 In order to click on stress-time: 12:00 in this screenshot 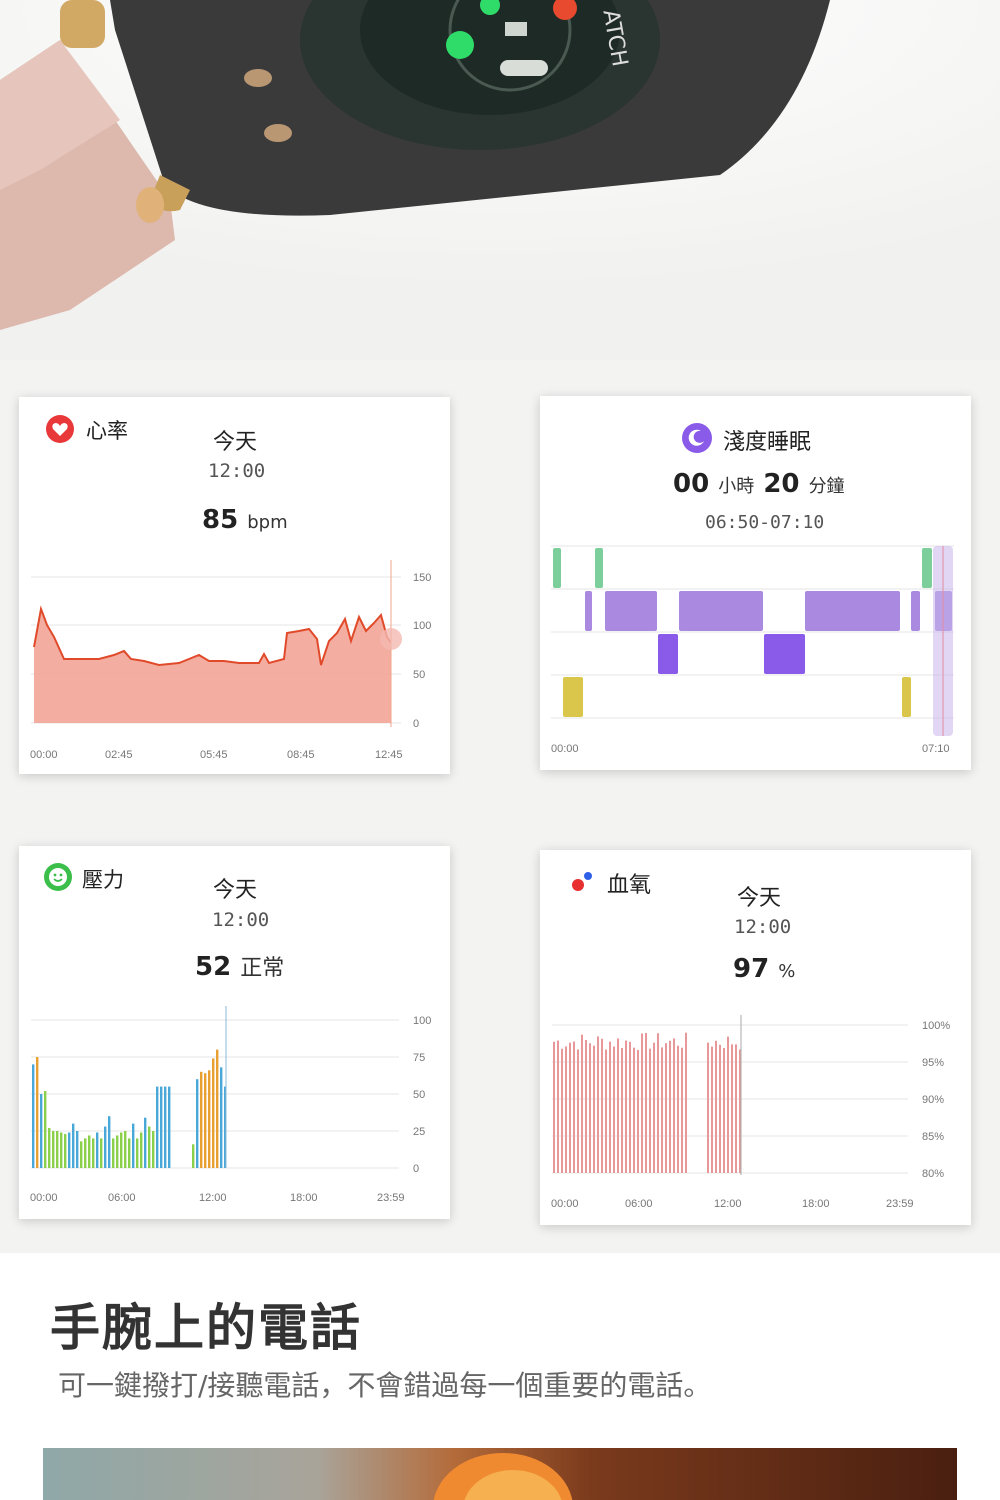, I will do `click(241, 920)`.